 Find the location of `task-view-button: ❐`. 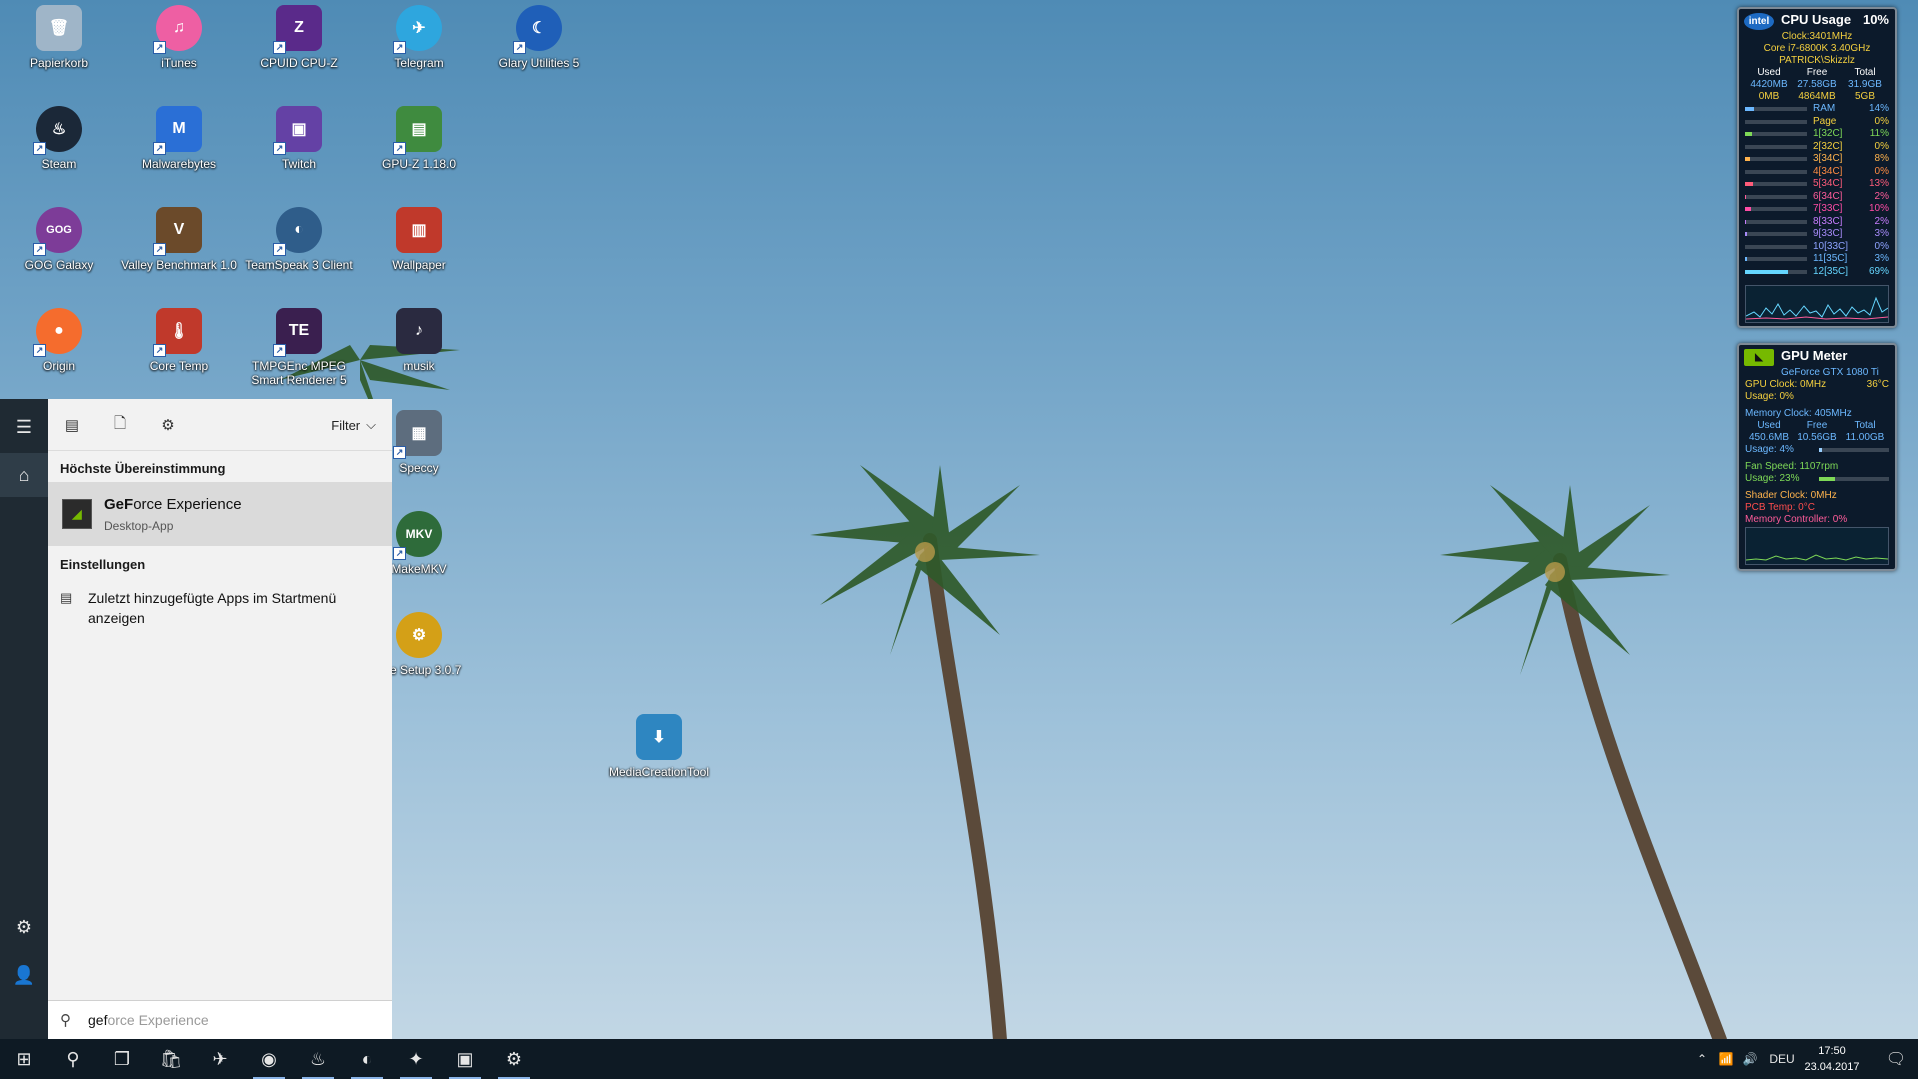

task-view-button: ❐ is located at coordinates (122, 1059).